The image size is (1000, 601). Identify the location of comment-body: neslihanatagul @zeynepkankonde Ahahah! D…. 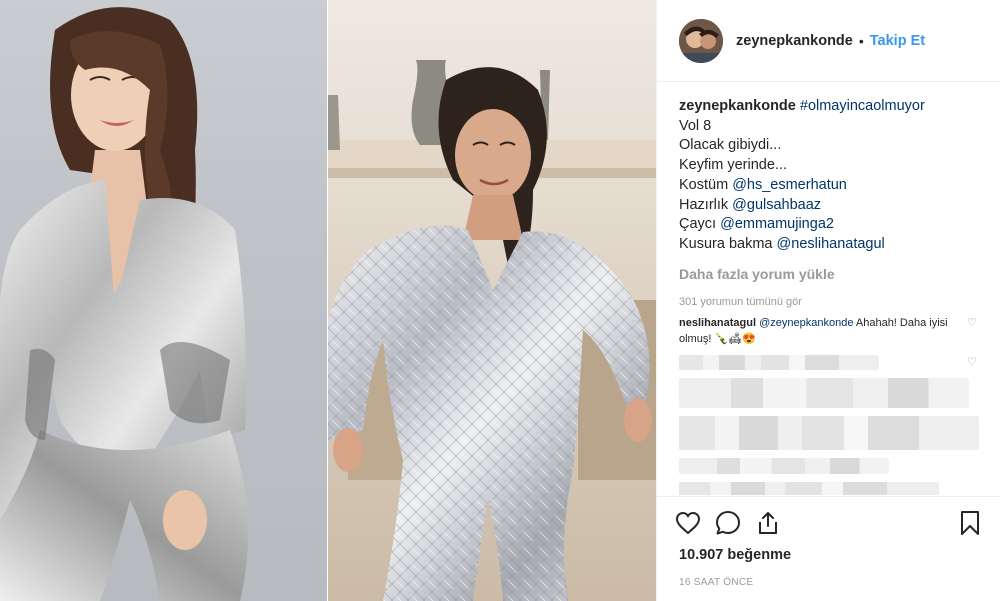
(820, 331).